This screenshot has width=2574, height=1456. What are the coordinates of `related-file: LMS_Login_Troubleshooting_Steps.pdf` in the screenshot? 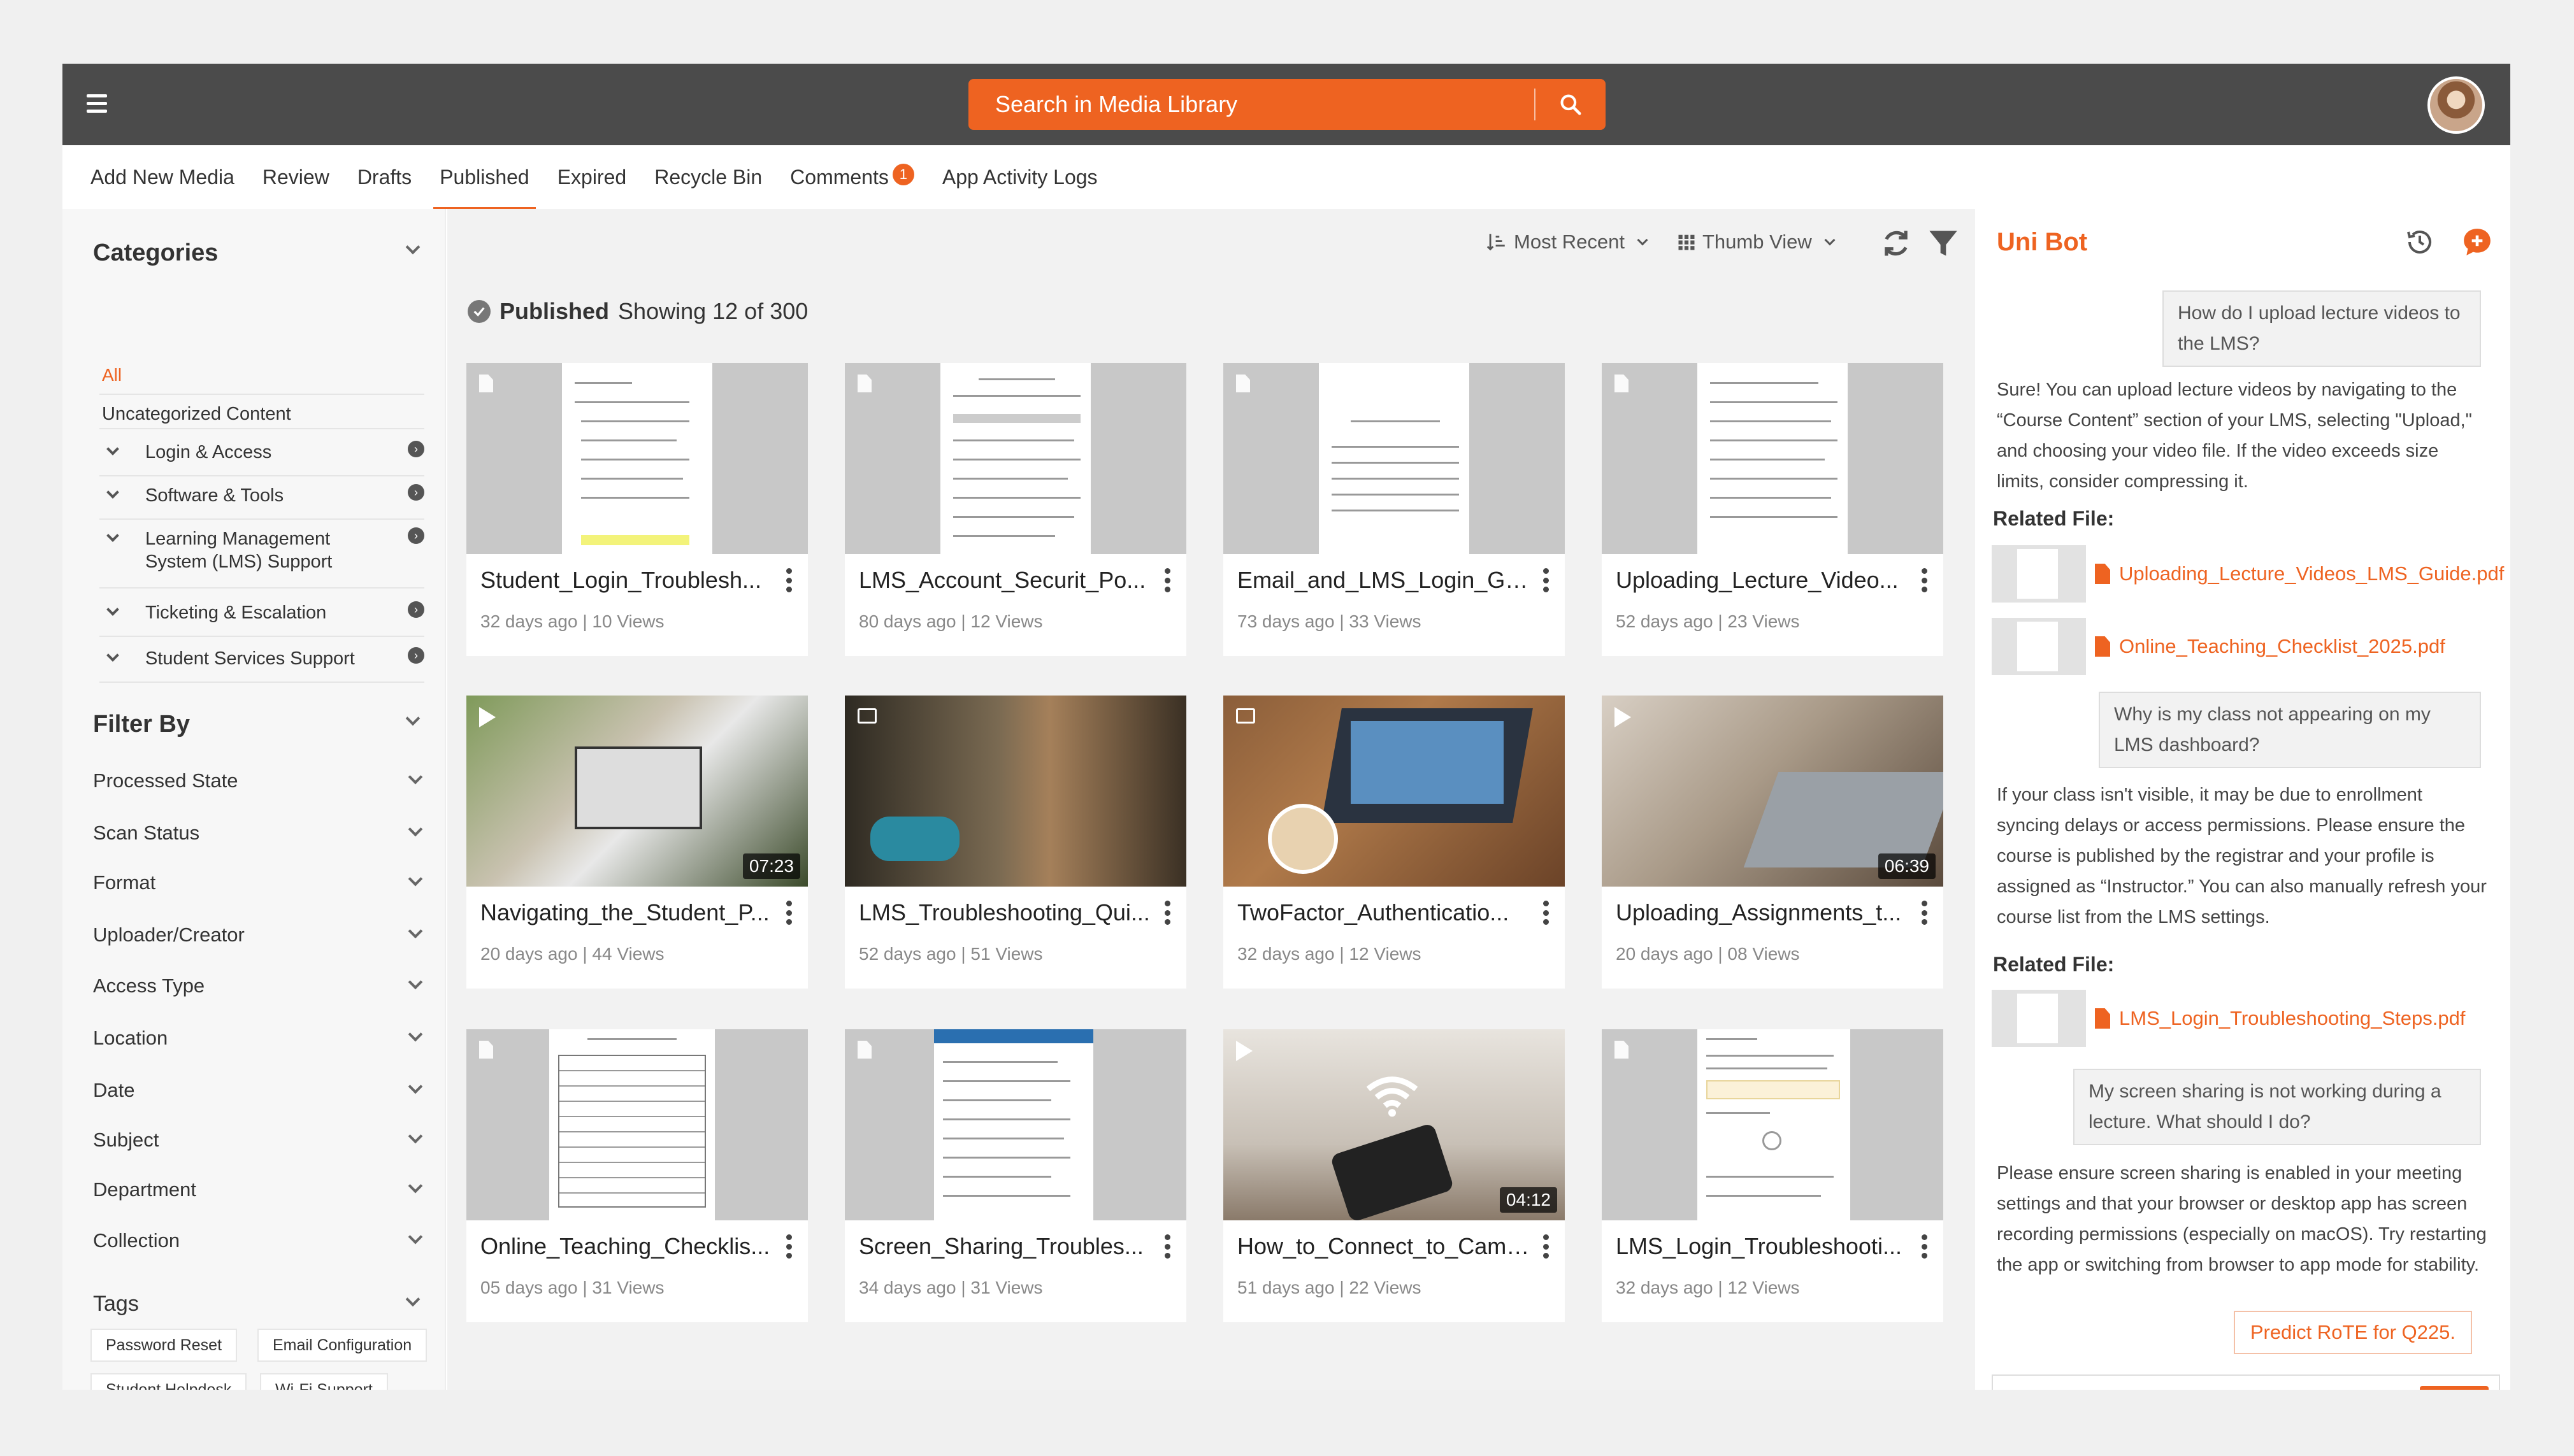 It's located at (2228, 1018).